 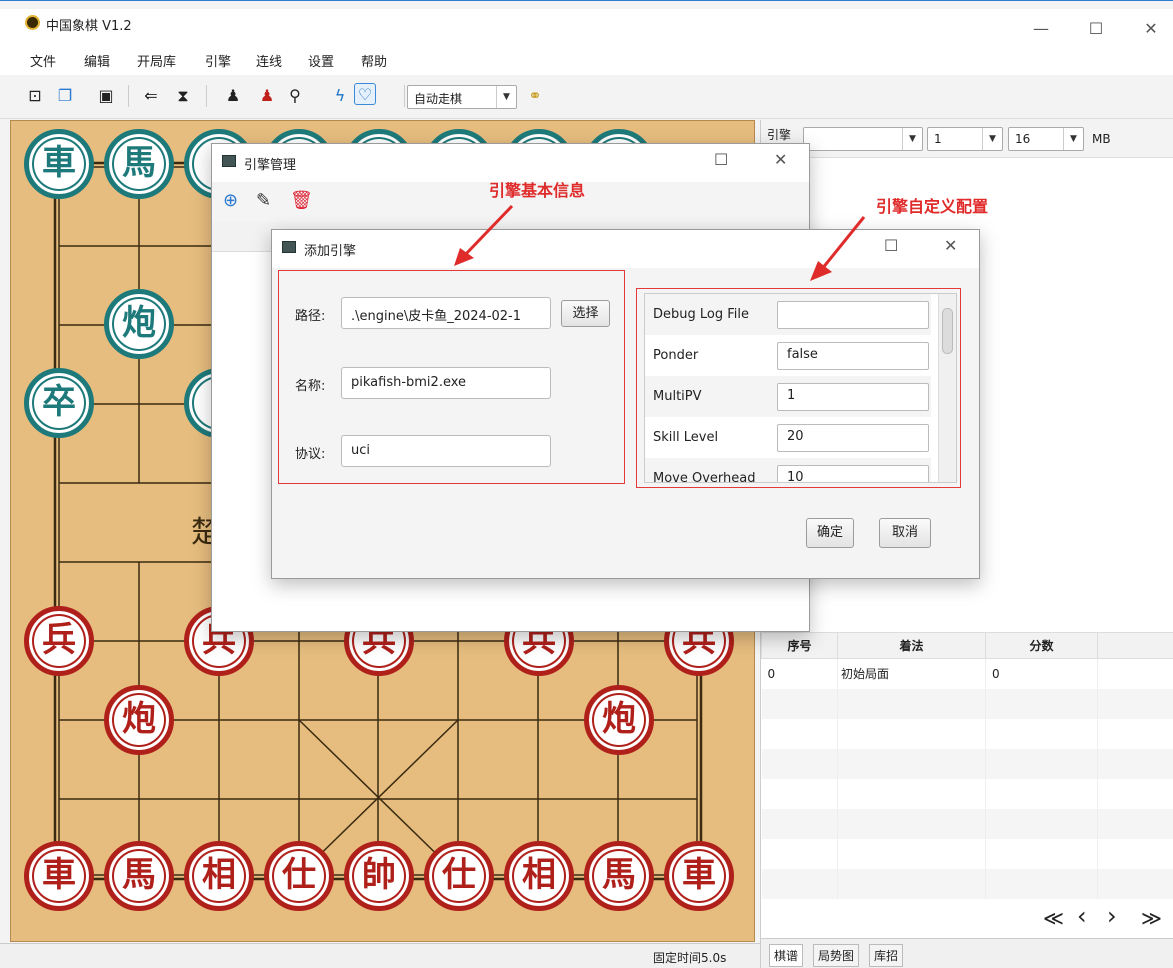 I want to click on green-chariot: 車, so click(x=59, y=164).